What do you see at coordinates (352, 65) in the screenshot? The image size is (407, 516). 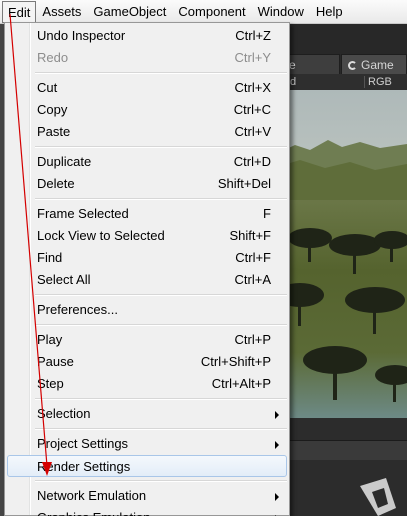 I see `game-icon` at bounding box center [352, 65].